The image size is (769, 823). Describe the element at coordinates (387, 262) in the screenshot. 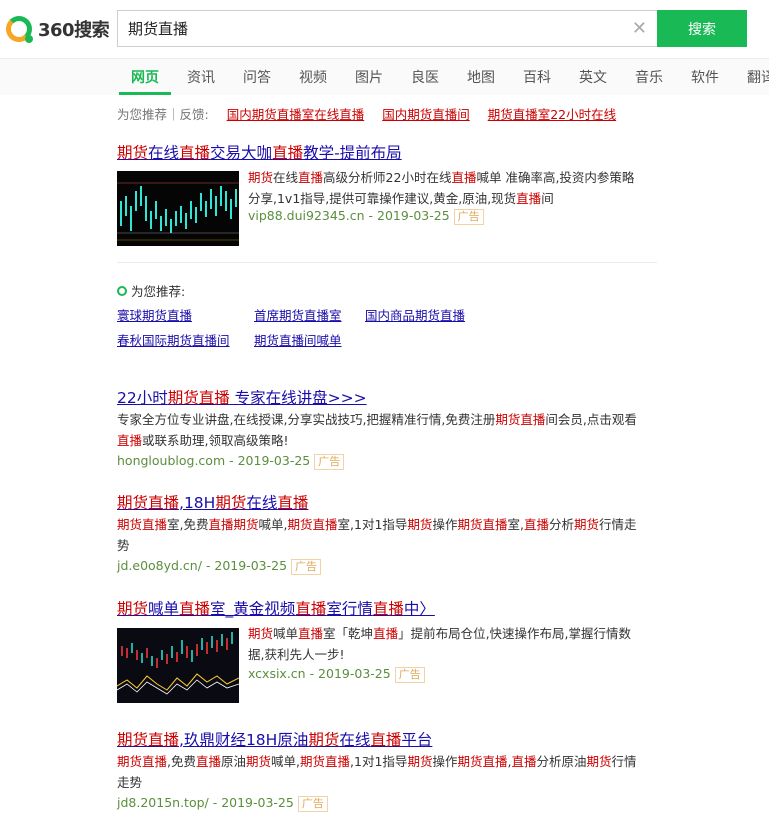

I see `divider` at that location.